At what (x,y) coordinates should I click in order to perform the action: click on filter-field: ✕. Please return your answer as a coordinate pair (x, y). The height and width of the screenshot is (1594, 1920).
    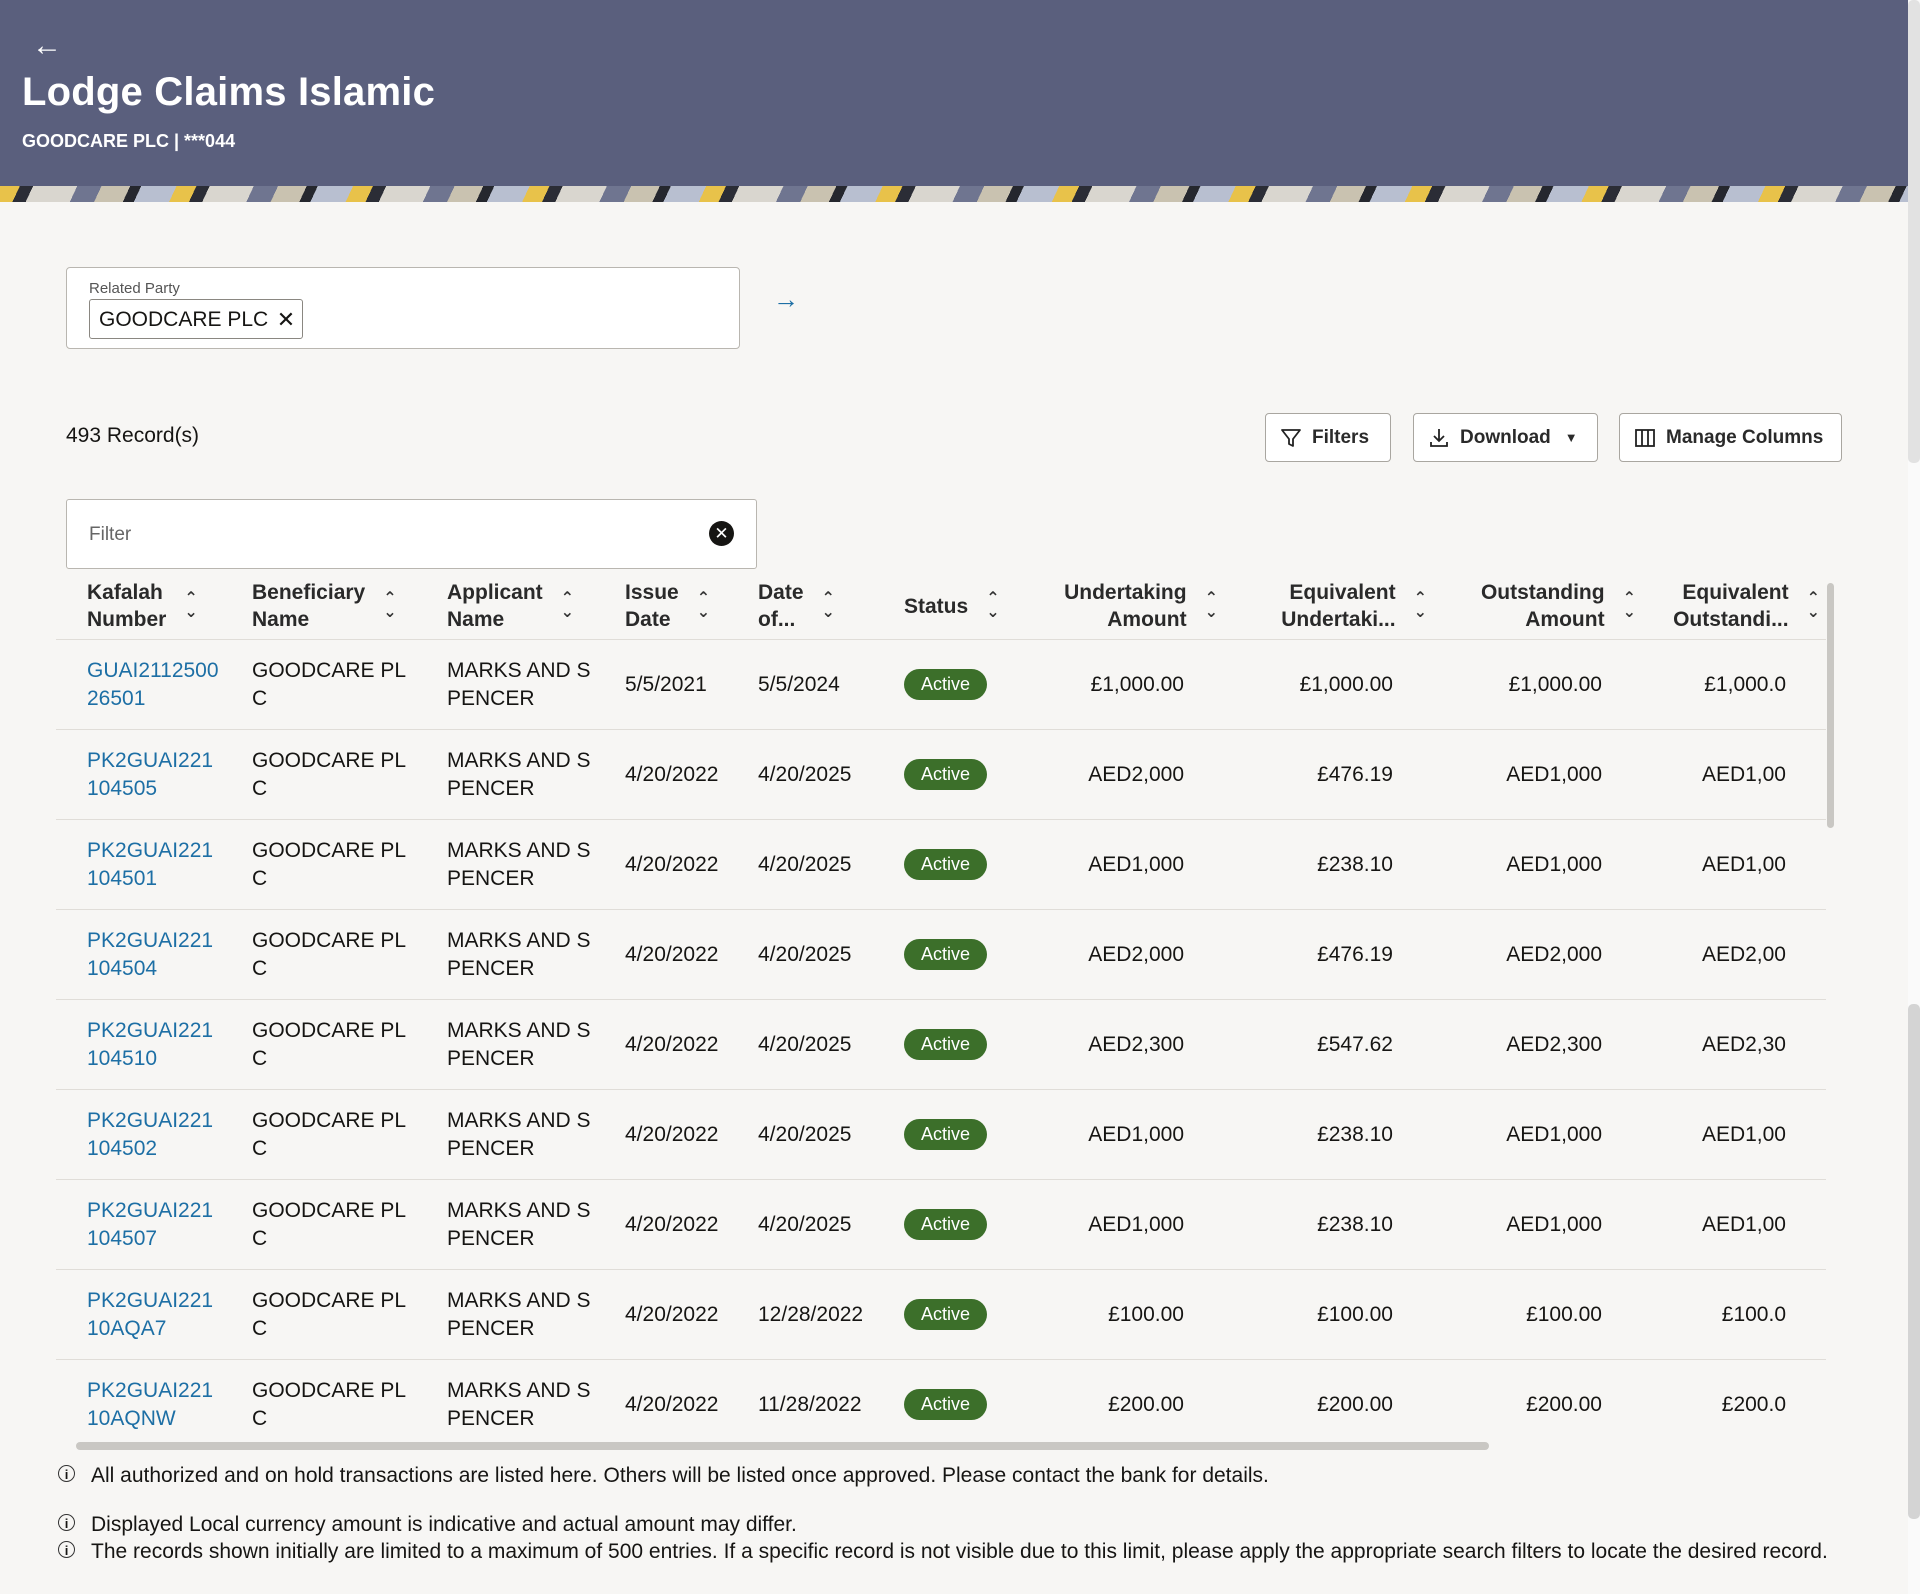
    Looking at the image, I should click on (411, 534).